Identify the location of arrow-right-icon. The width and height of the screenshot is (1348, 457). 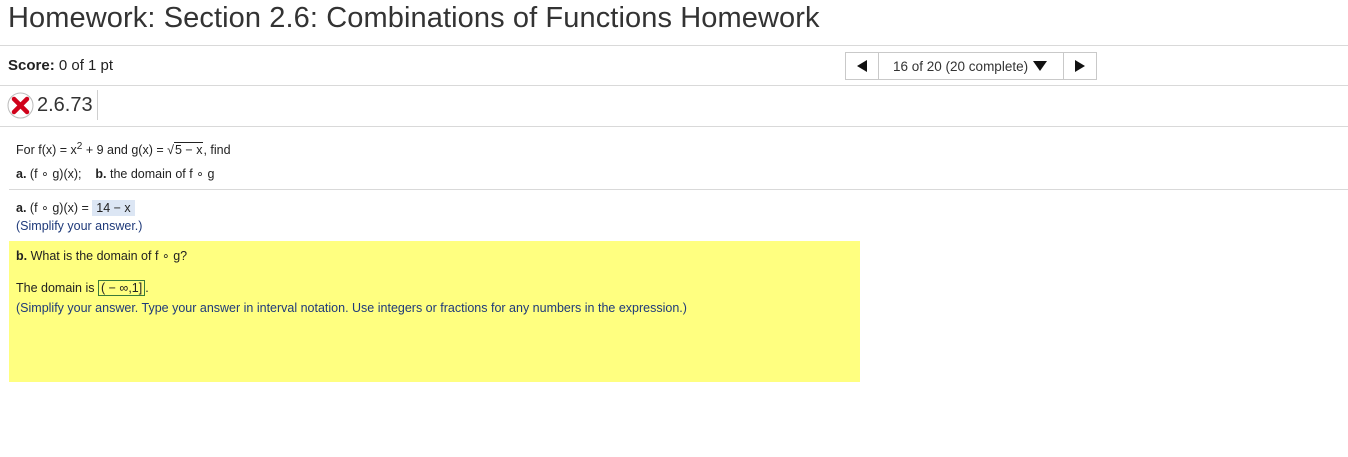
(1080, 66).